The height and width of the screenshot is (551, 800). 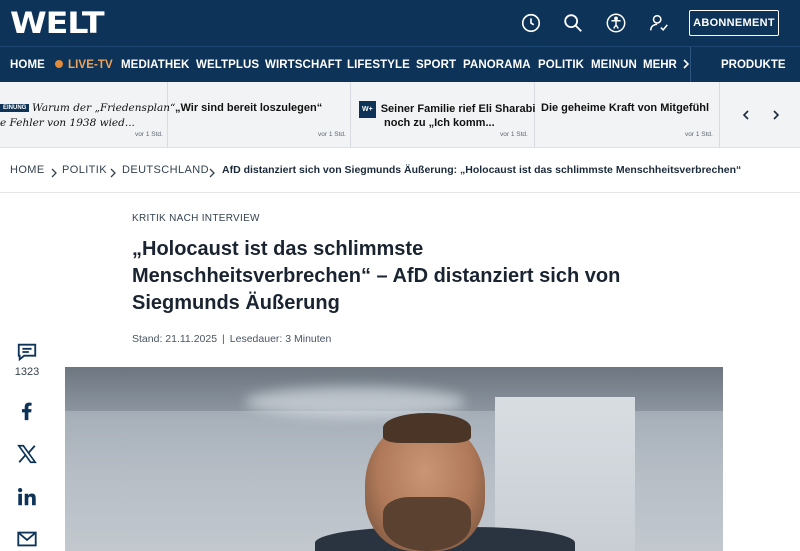 What do you see at coordinates (90, 65) in the screenshot?
I see `nav-item-live-tv-label: LIVE-TV` at bounding box center [90, 65].